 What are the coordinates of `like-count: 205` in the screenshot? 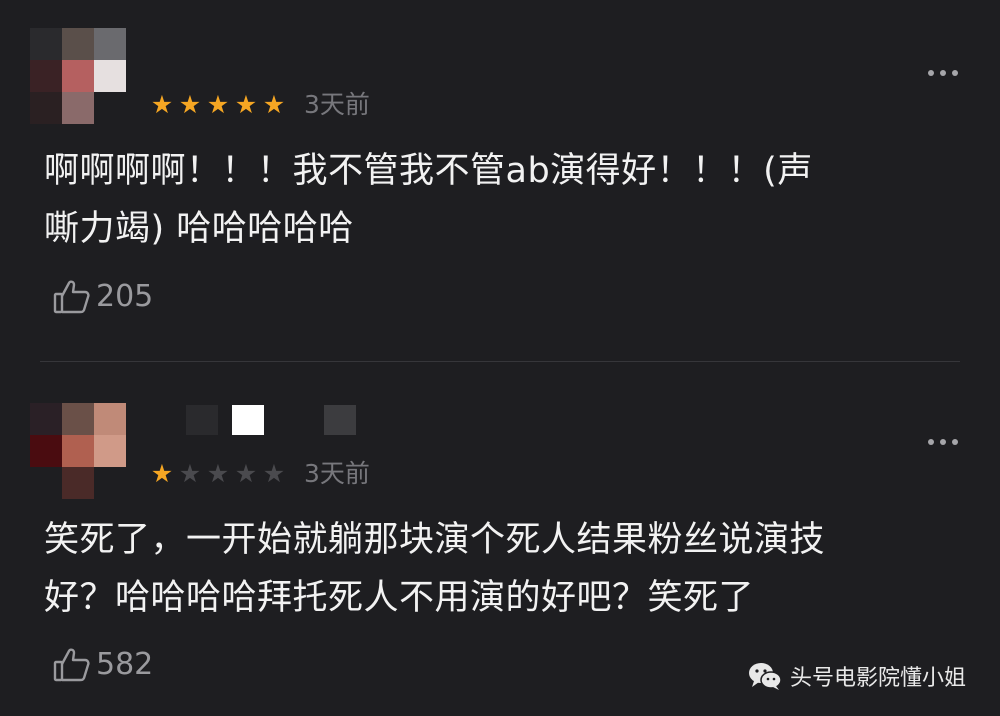 It's located at (125, 296).